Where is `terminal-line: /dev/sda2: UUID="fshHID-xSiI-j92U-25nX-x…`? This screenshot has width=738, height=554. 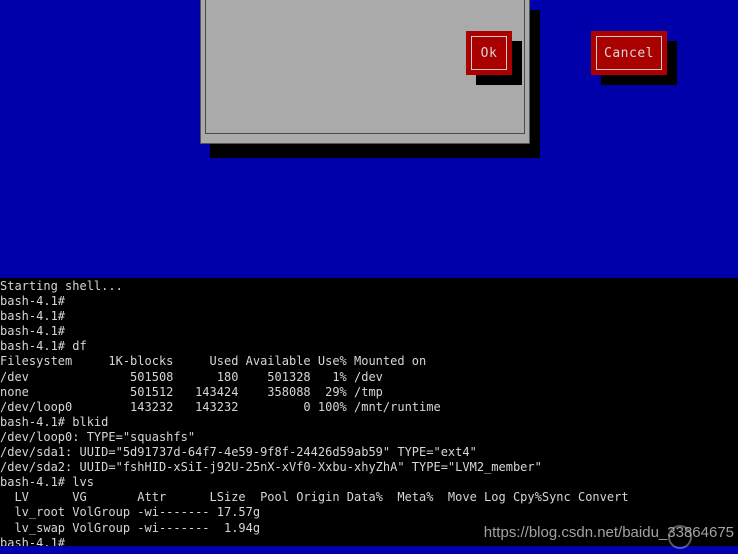
terminal-line: /dev/sda2: UUID="fshHID-xSiI-j92U-25nX-x… is located at coordinates (271, 467).